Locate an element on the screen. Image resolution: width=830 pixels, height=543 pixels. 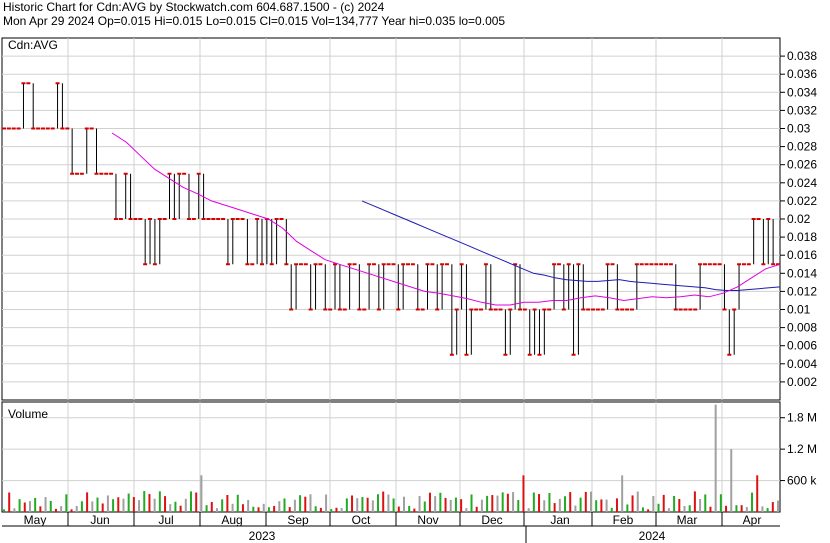
volume-tick-label: 1.8 M is located at coordinates (802, 418).